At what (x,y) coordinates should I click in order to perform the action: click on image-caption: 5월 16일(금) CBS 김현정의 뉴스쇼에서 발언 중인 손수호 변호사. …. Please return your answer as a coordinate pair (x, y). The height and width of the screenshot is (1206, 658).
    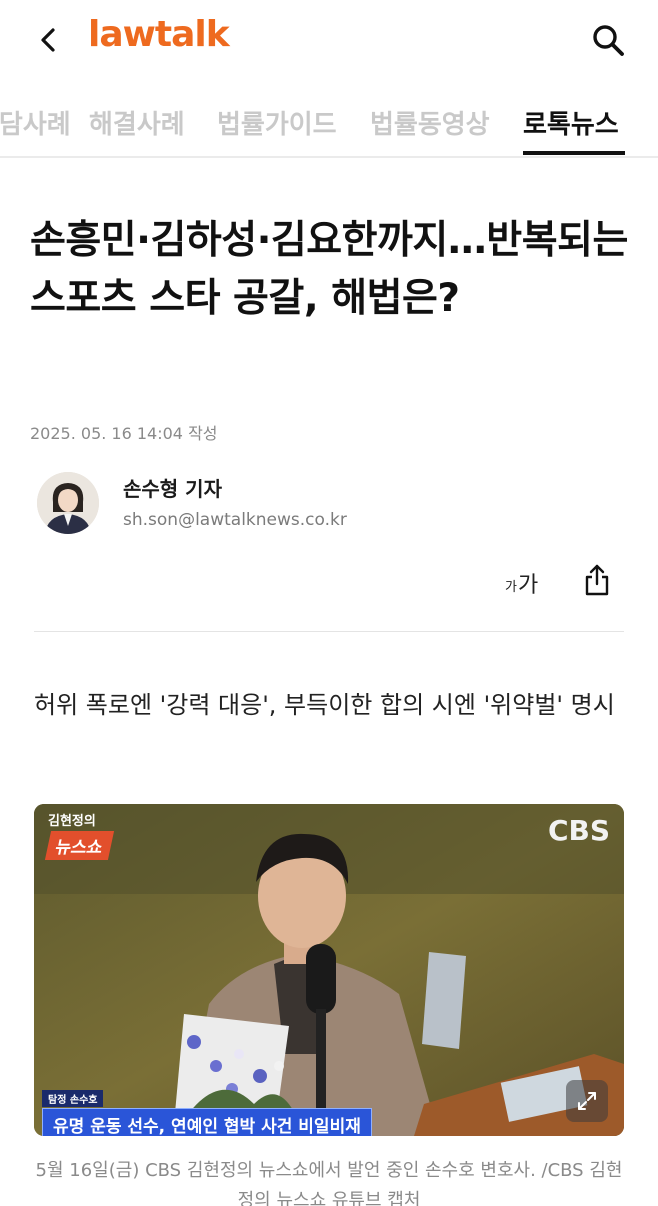
    Looking at the image, I should click on (329, 1183).